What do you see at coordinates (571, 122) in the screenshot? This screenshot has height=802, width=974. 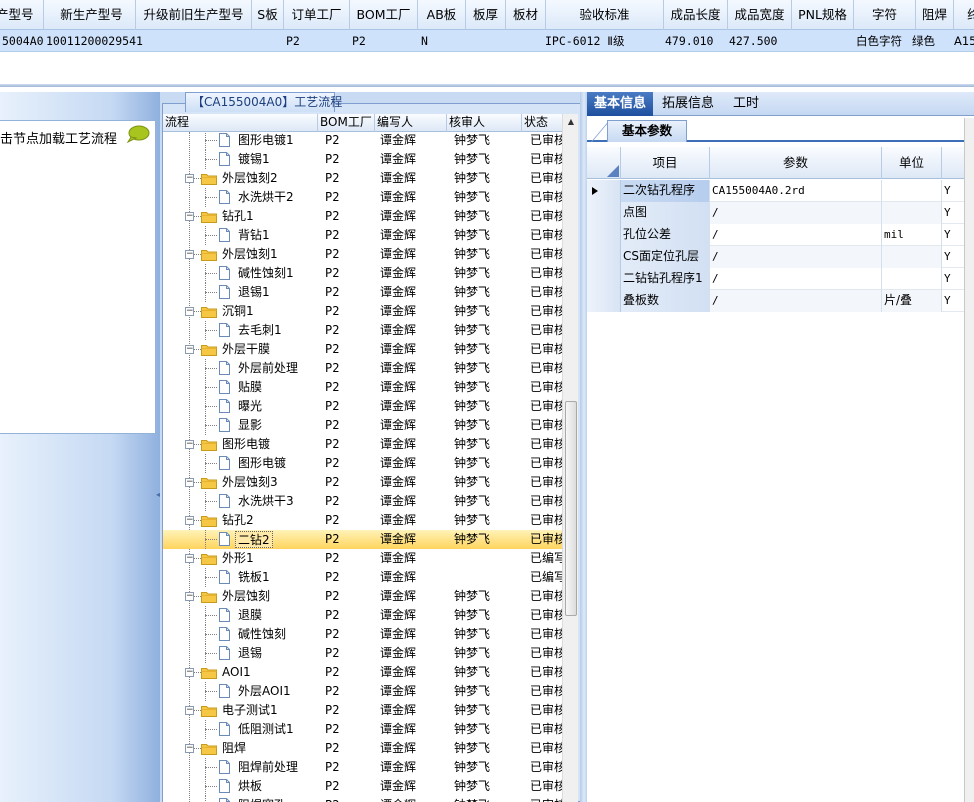 I see `scroll-up-arrow-icon: ▲` at bounding box center [571, 122].